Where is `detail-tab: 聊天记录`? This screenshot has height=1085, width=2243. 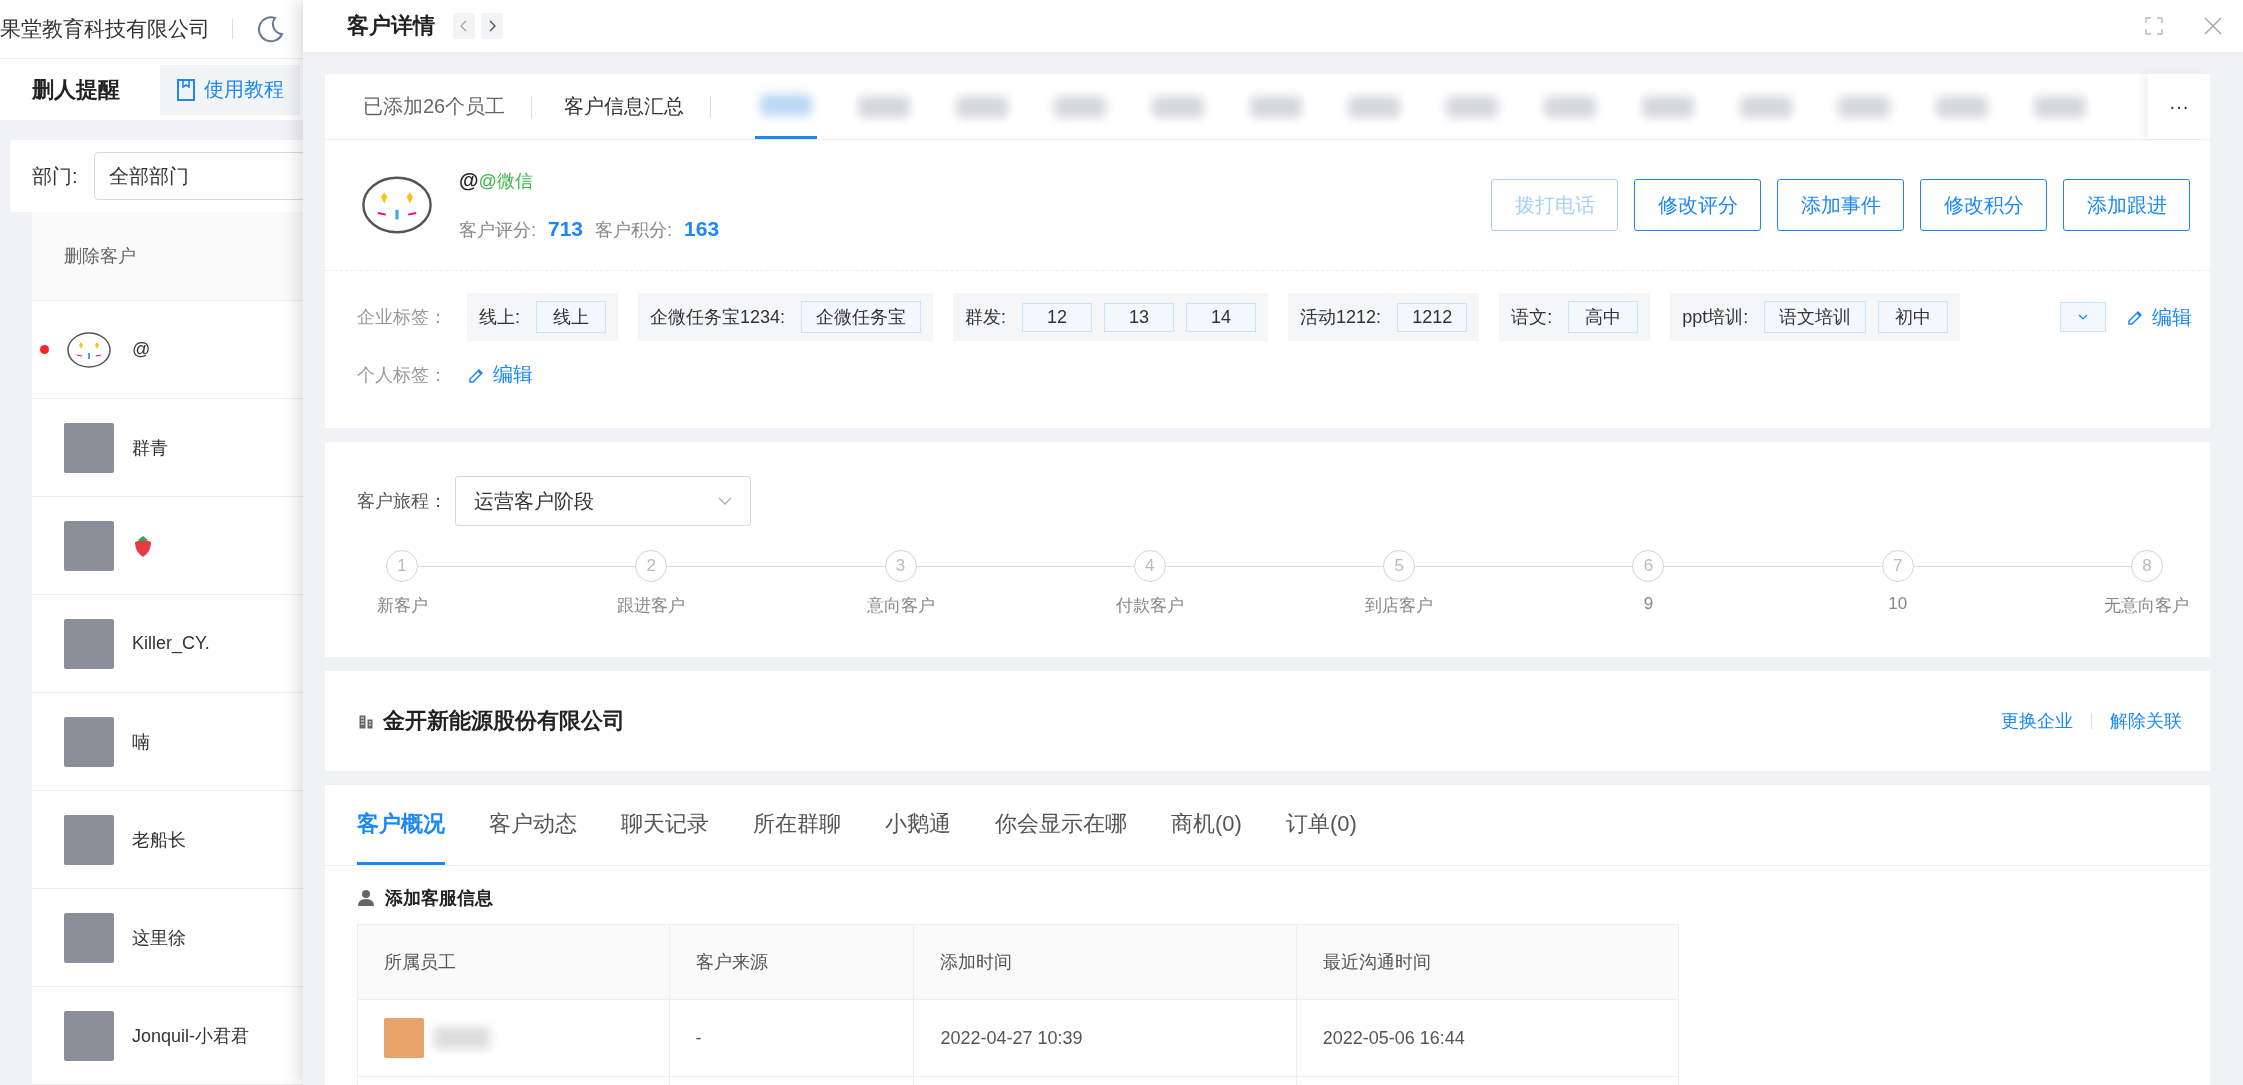 detail-tab: 聊天记录 is located at coordinates (665, 825).